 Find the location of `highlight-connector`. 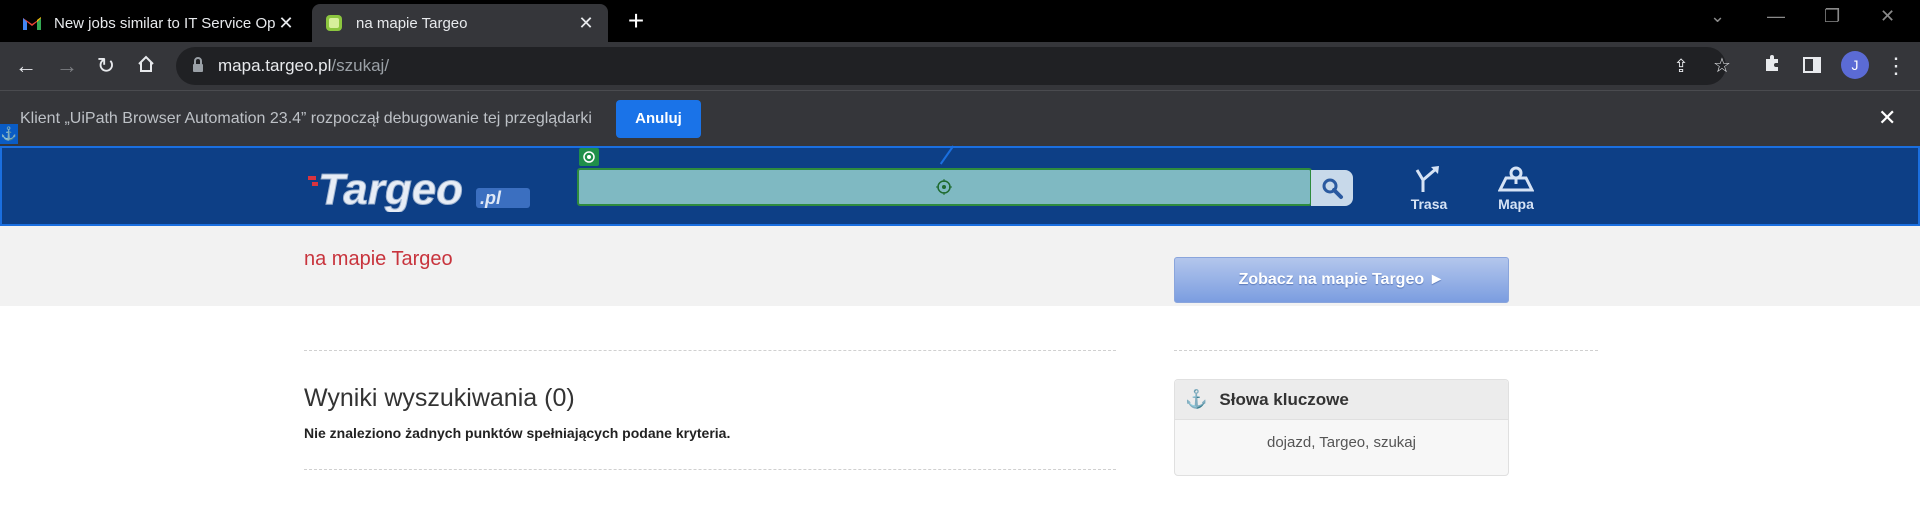

highlight-connector is located at coordinates (947, 155).